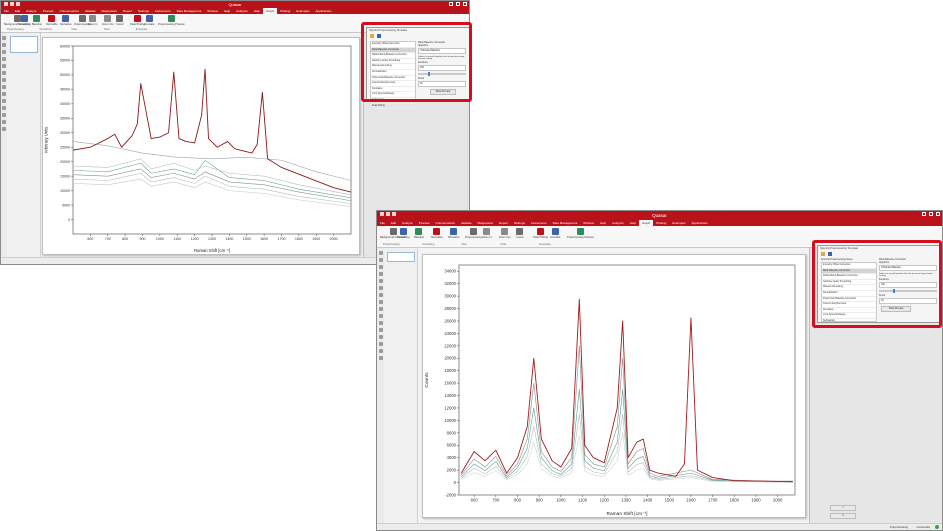 The width and height of the screenshot is (943, 531). I want to click on ribbon-button-label: Smoothing, so click(403, 237).